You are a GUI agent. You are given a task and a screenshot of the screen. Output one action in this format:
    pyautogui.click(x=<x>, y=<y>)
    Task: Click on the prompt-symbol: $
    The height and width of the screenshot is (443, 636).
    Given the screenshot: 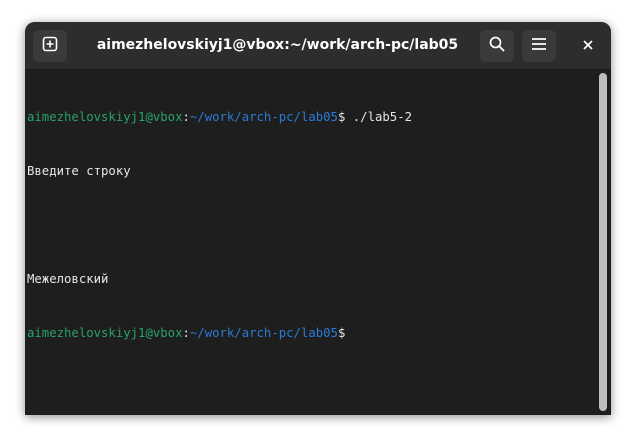 What is the action you would take?
    pyautogui.click(x=341, y=333)
    